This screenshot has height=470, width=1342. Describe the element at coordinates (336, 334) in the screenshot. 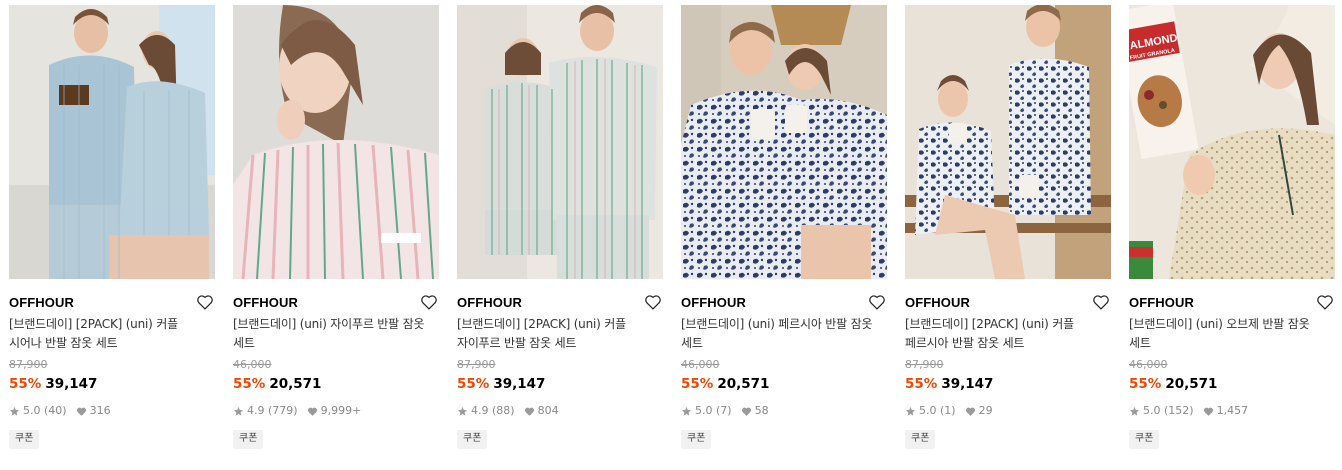

I see `product-name: [브랜드데이] (uni) 자이푸르 반팔 잠옷 세트` at that location.